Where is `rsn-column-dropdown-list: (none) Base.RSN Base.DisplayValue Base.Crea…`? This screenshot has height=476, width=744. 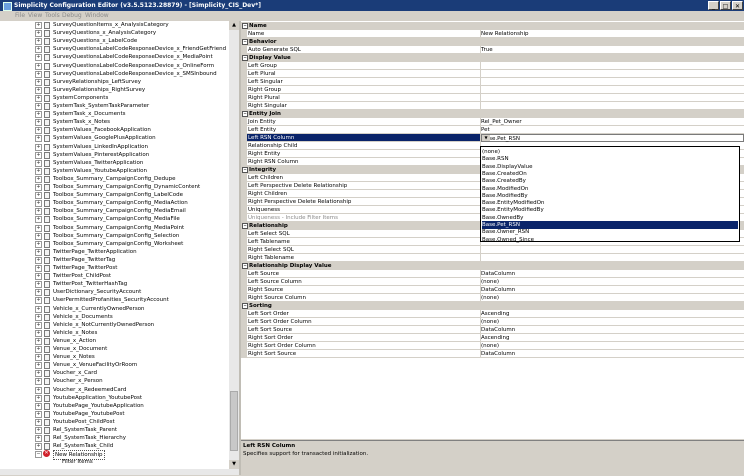 rsn-column-dropdown-list: (none) Base.RSN Base.DisplayValue Base.Crea… is located at coordinates (610, 195).